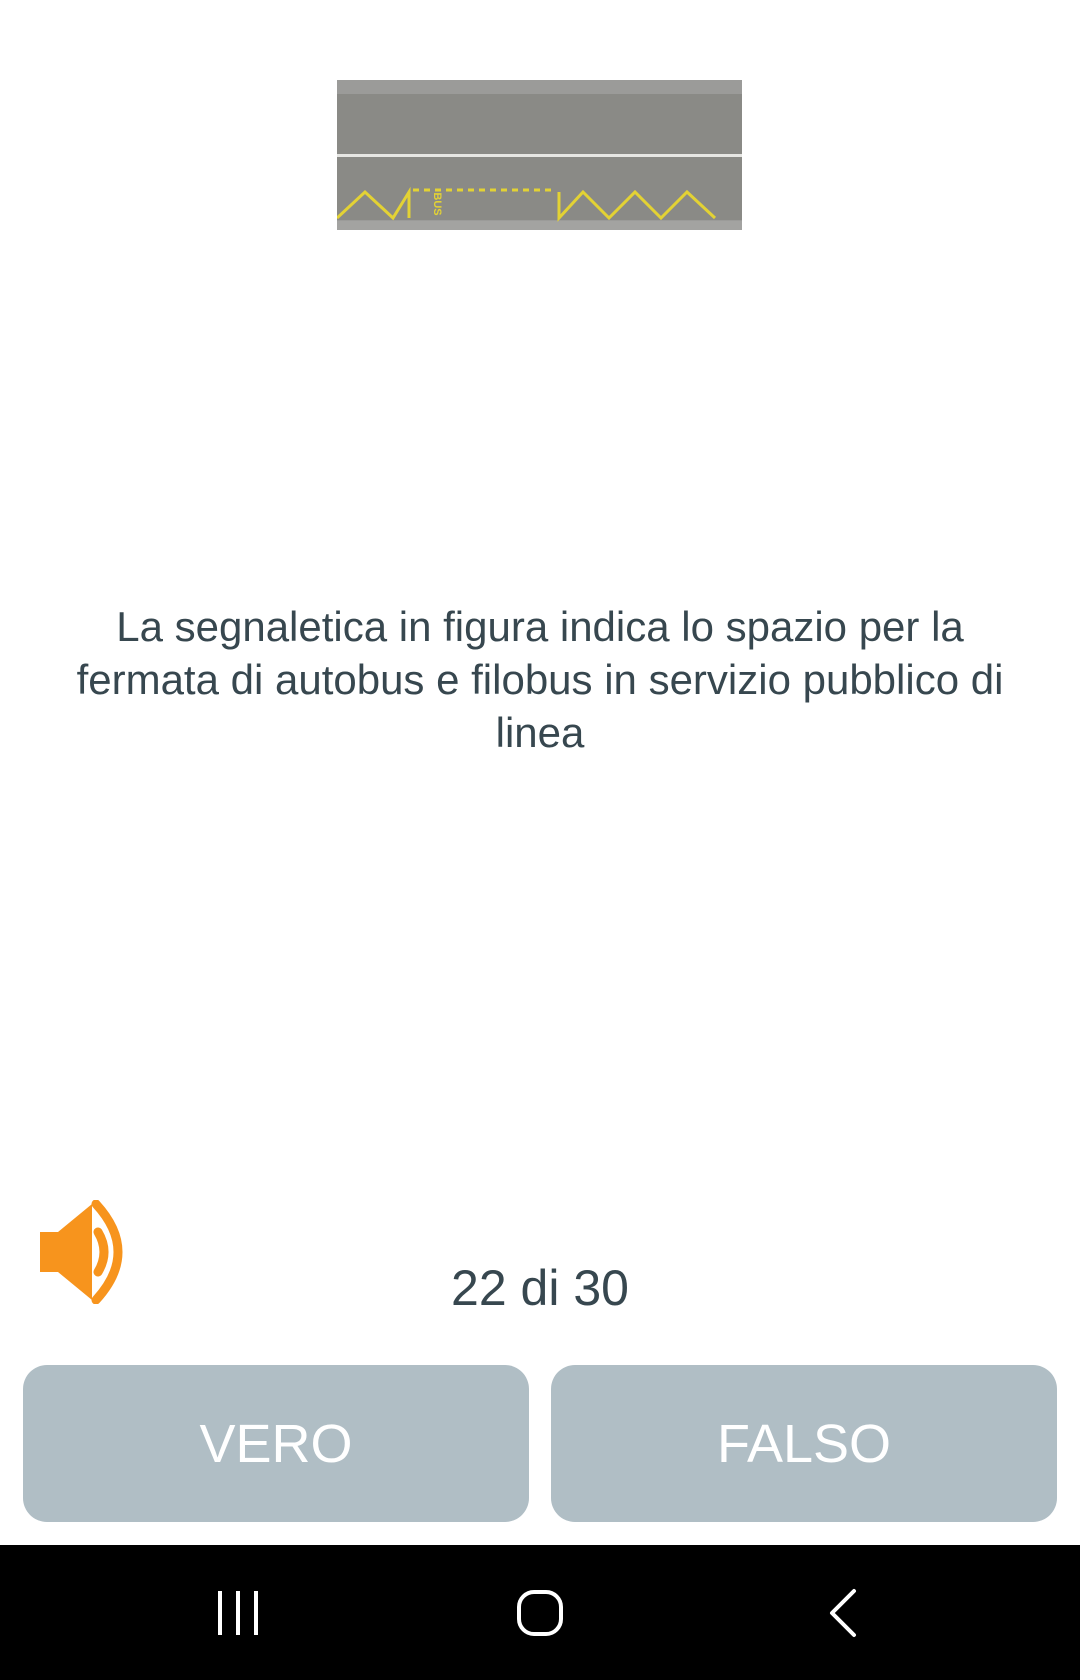 This screenshot has width=1080, height=1680. I want to click on true-button: VERO, so click(276, 1443).